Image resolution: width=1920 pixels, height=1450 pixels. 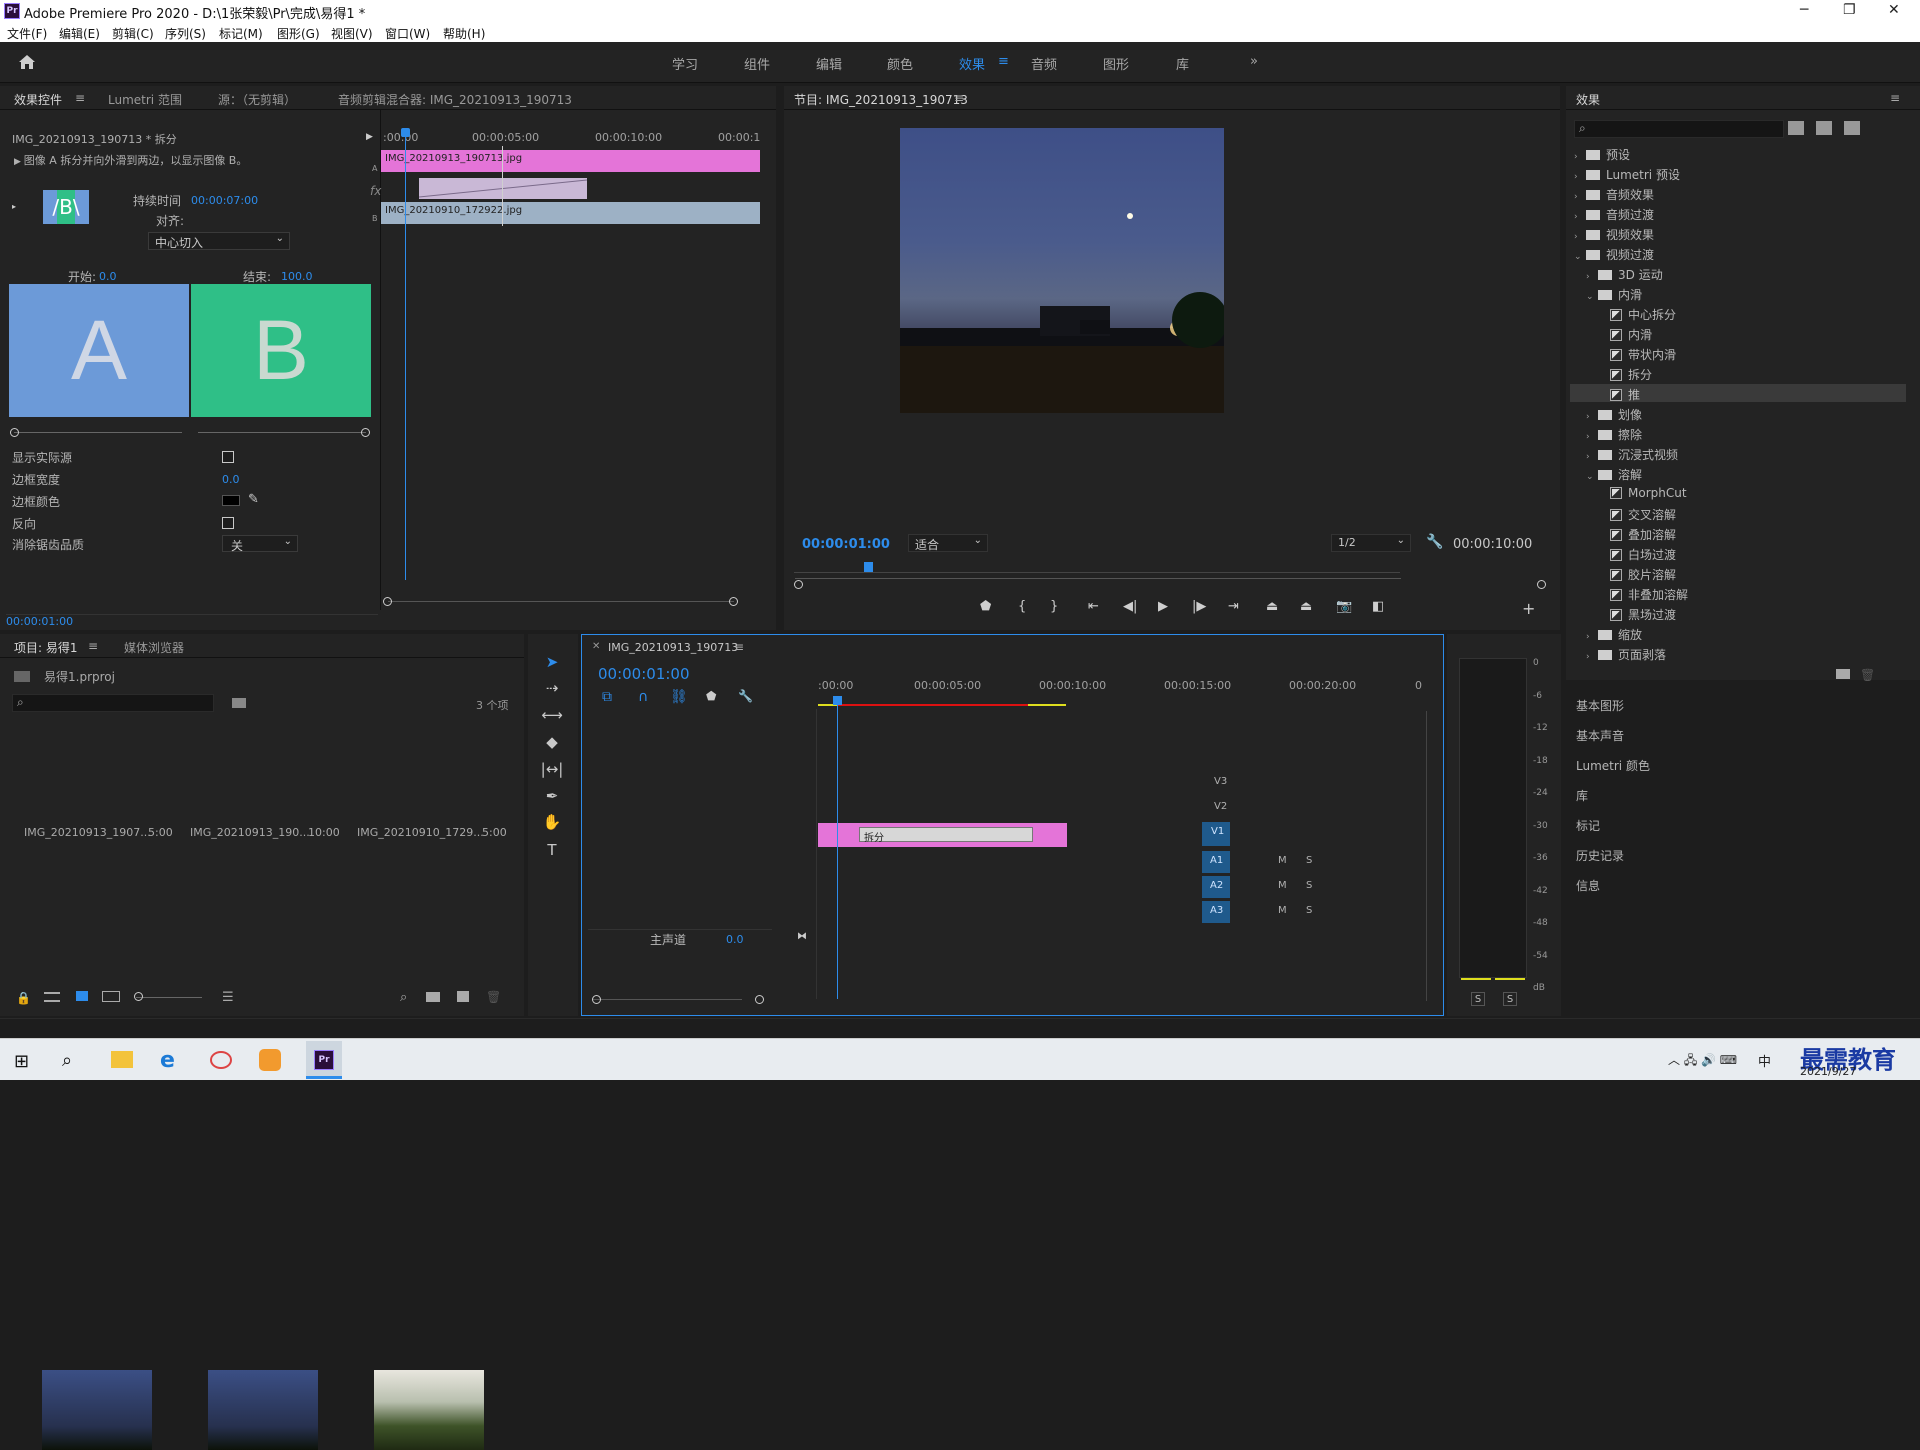 I want to click on compare-icon: ◧, so click(x=1378, y=606).